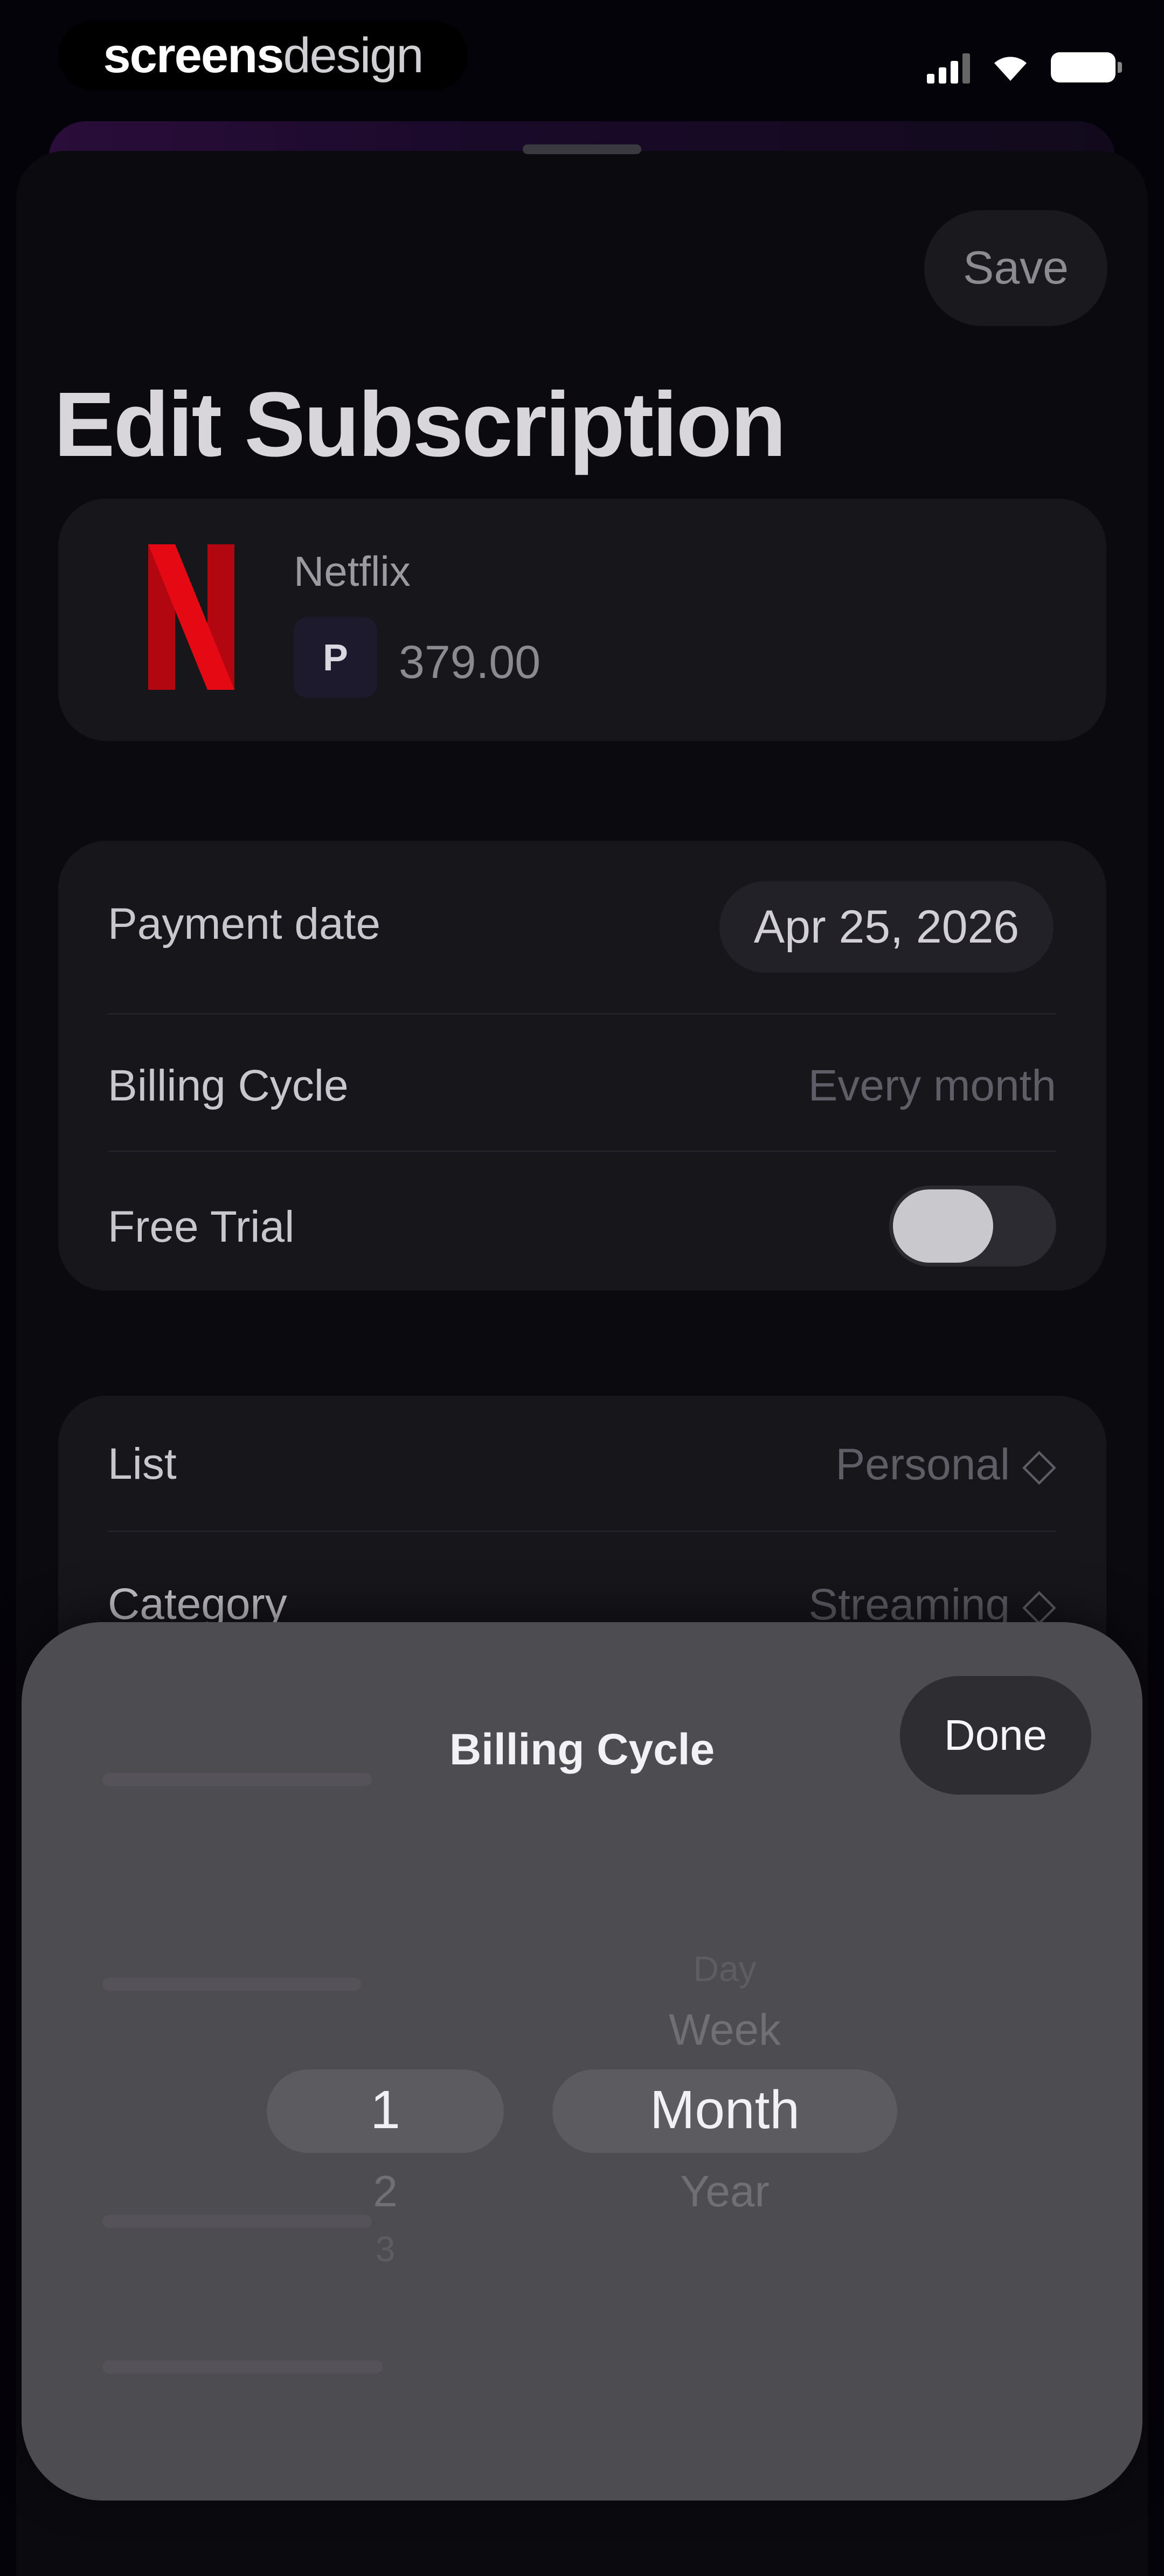  What do you see at coordinates (420, 424) in the screenshot?
I see `page-title: Edit Subscription` at bounding box center [420, 424].